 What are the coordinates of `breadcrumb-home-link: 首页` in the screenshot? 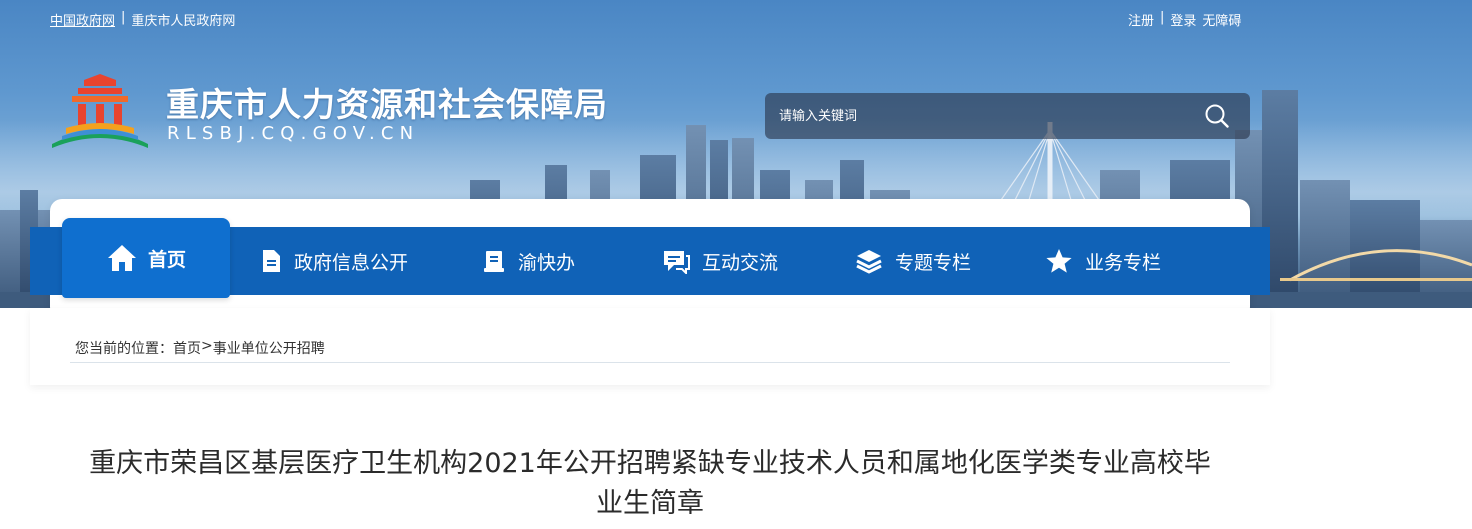 It's located at (187, 348).